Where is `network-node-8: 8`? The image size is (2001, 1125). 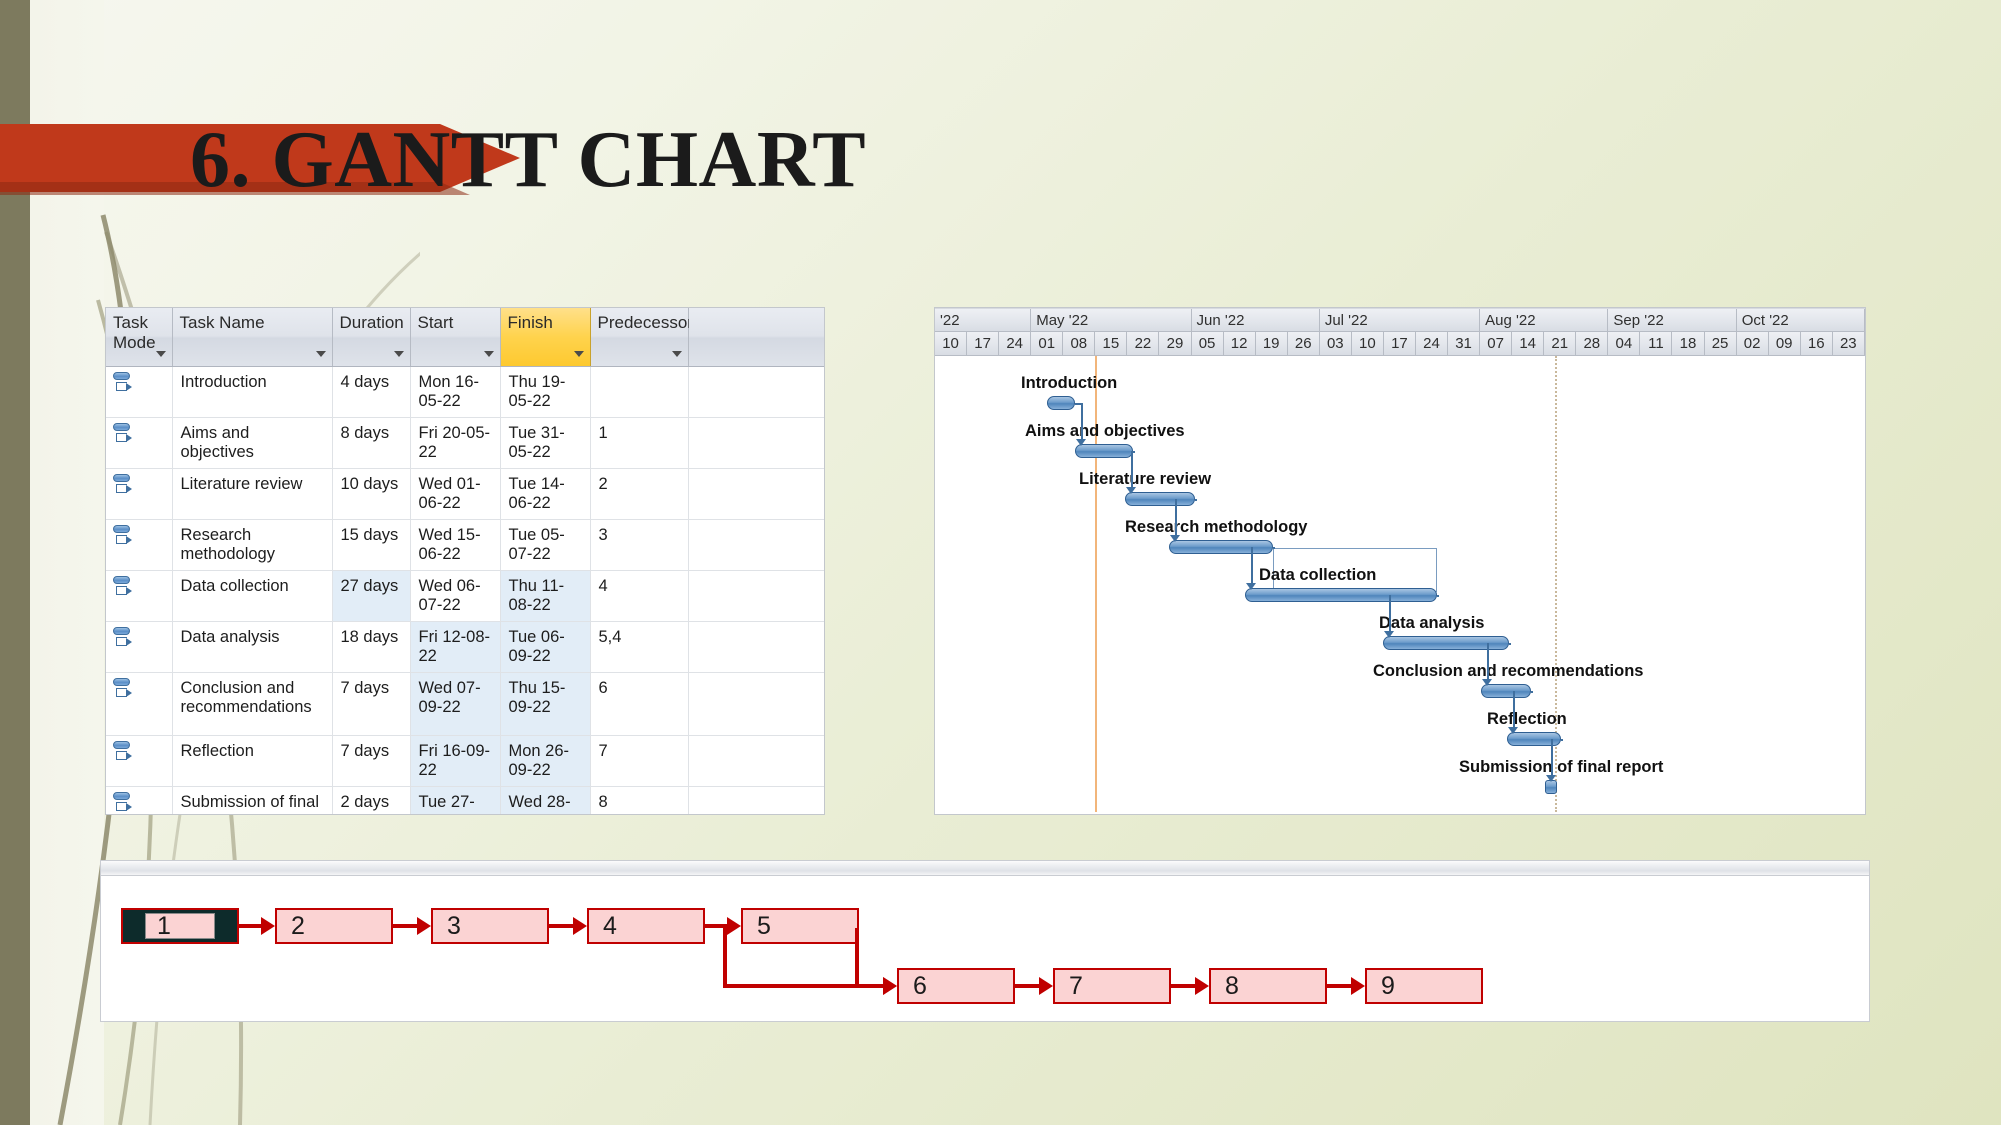 network-node-8: 8 is located at coordinates (1268, 986).